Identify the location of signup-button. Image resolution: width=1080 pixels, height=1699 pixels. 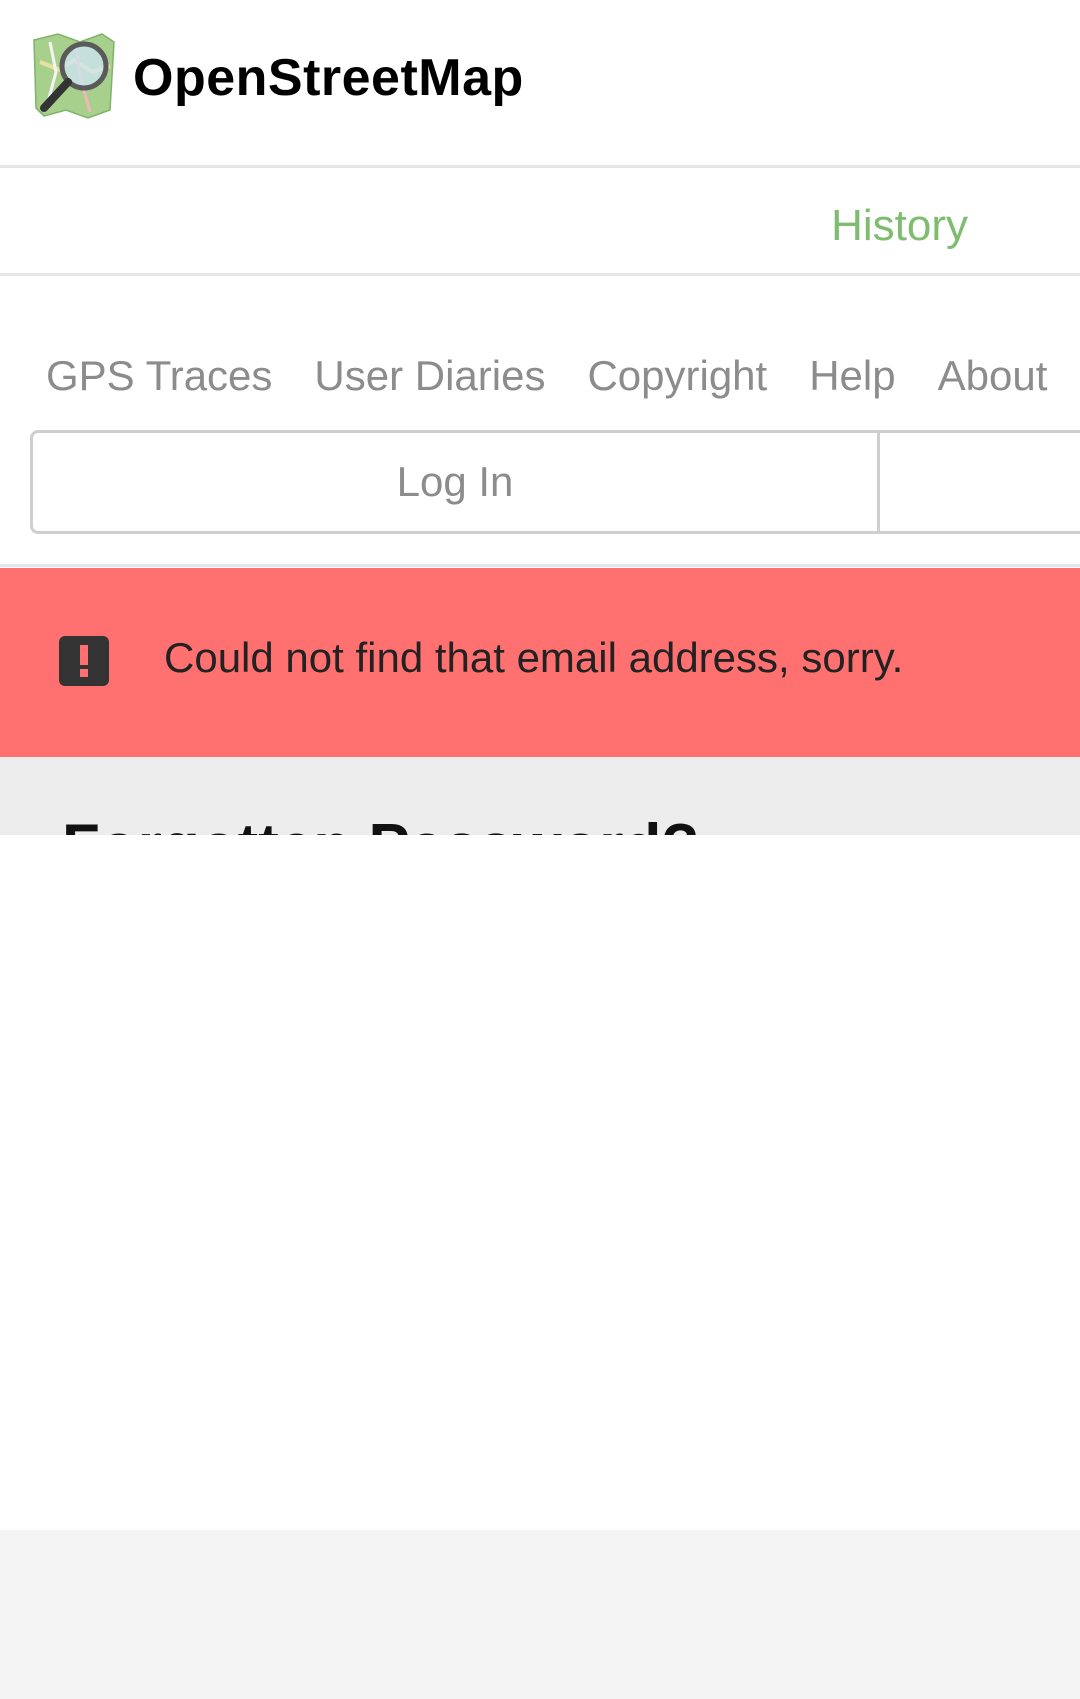
(980, 482).